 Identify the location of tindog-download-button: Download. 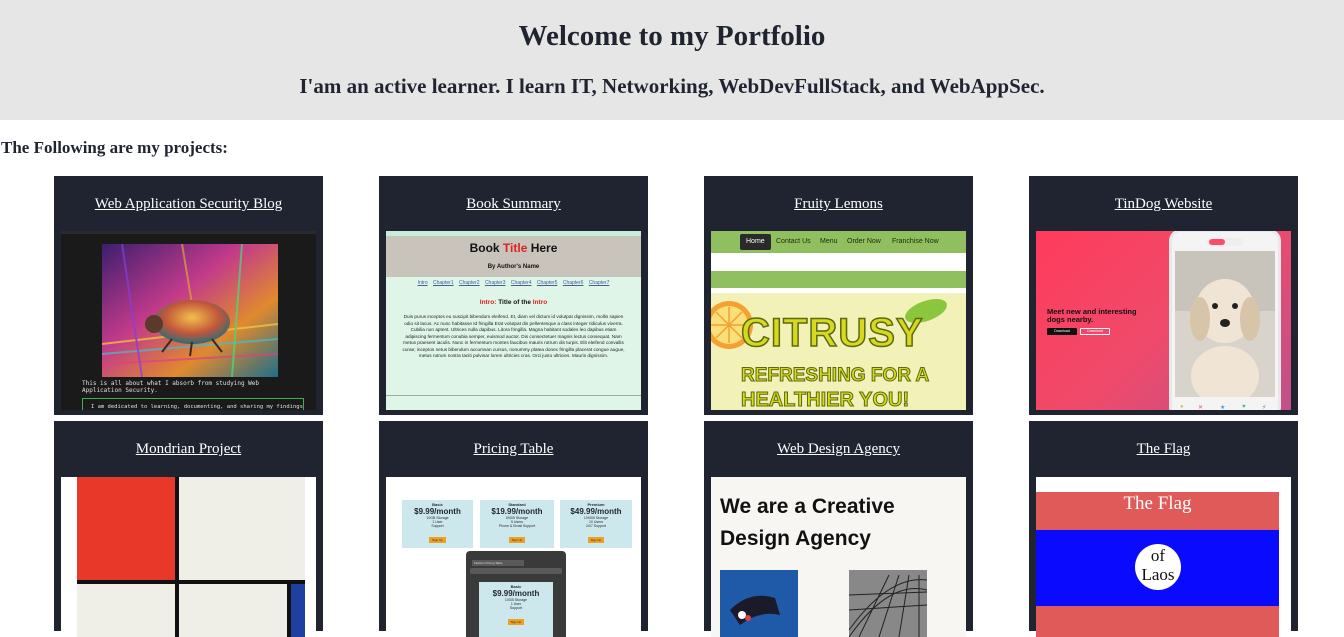
(1062, 331).